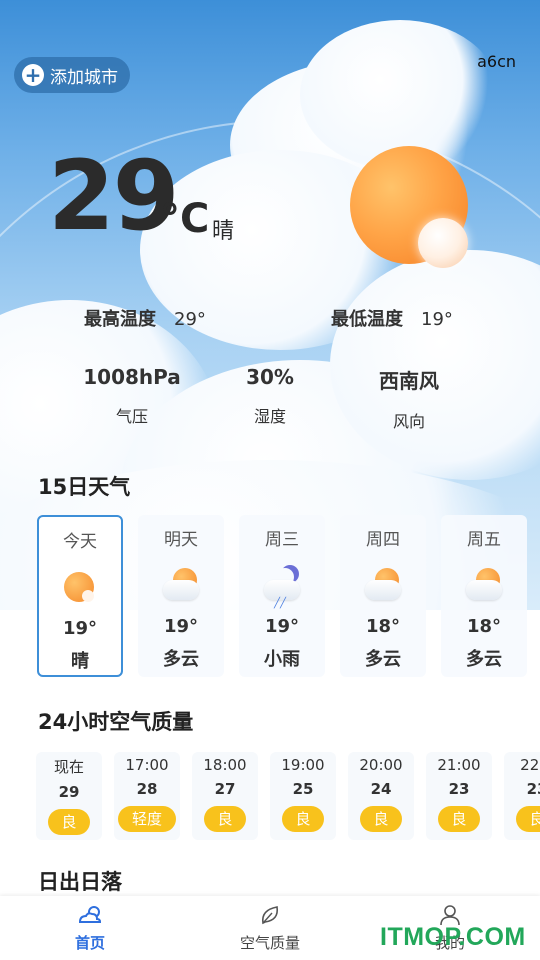  Describe the element at coordinates (225, 765) in the screenshot. I see `aq-time: 18:00` at that location.